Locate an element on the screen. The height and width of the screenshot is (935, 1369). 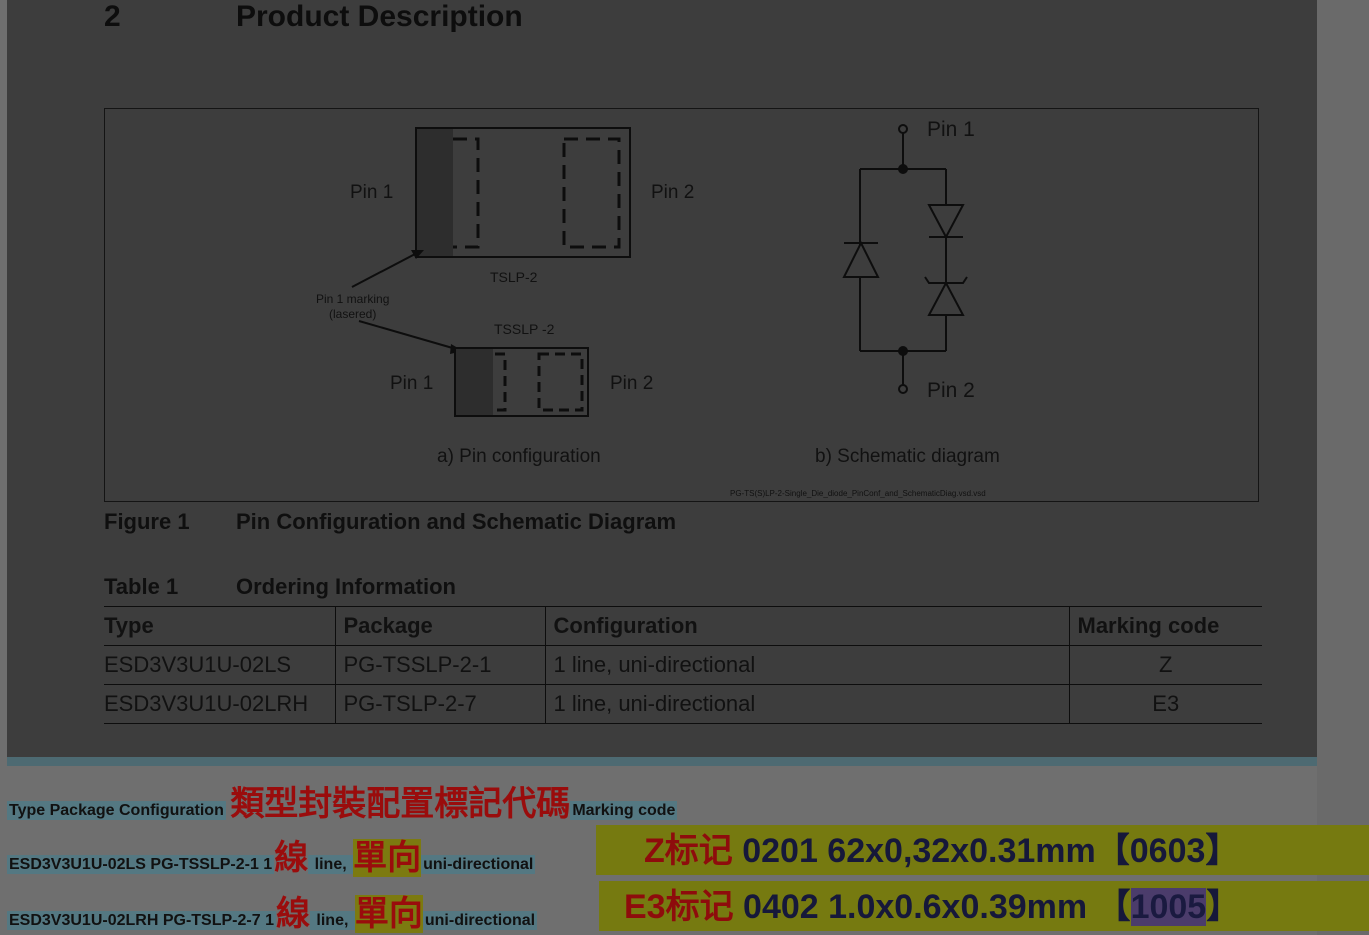
marking-label-line2: (lasered) is located at coordinates (352, 314).